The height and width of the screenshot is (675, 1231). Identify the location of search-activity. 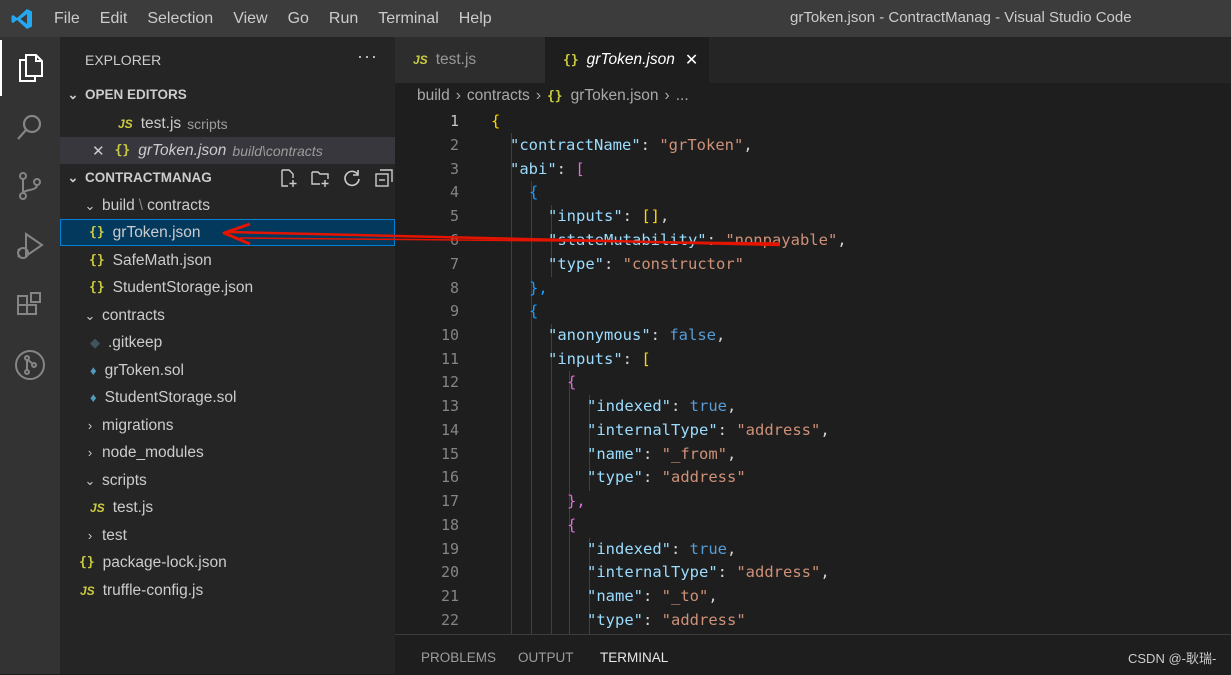
(30, 127).